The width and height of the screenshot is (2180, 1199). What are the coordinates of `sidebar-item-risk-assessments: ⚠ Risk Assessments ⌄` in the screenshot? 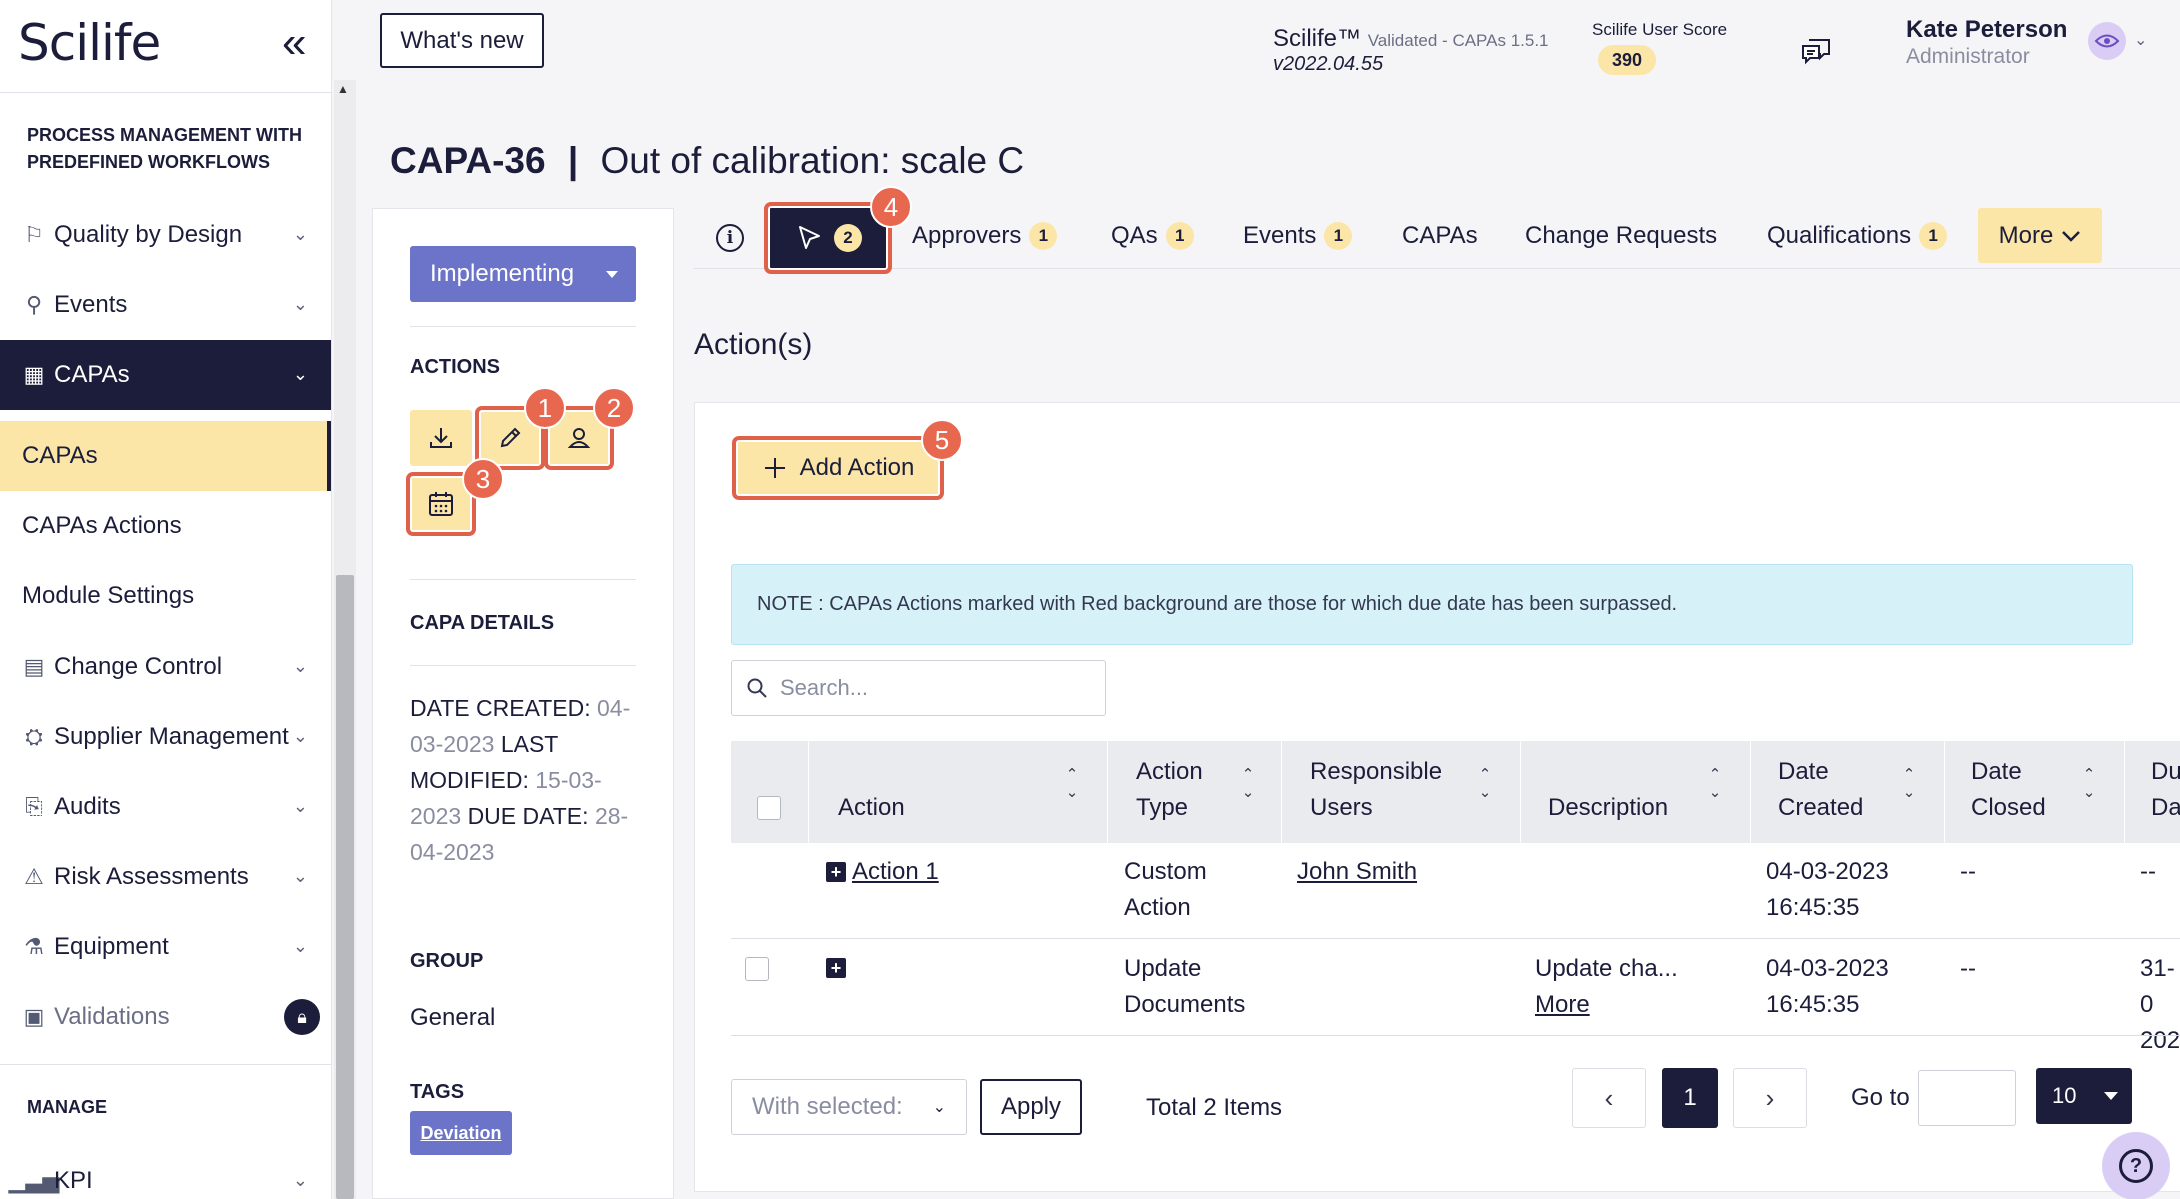 It's located at (165, 877).